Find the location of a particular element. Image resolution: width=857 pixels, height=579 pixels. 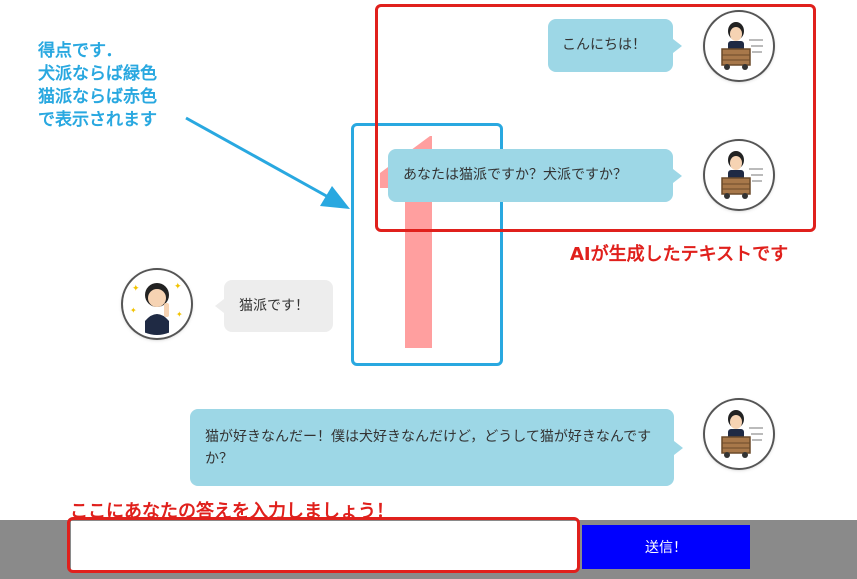

message-text: こんにちは！ is located at coordinates (604, 45).